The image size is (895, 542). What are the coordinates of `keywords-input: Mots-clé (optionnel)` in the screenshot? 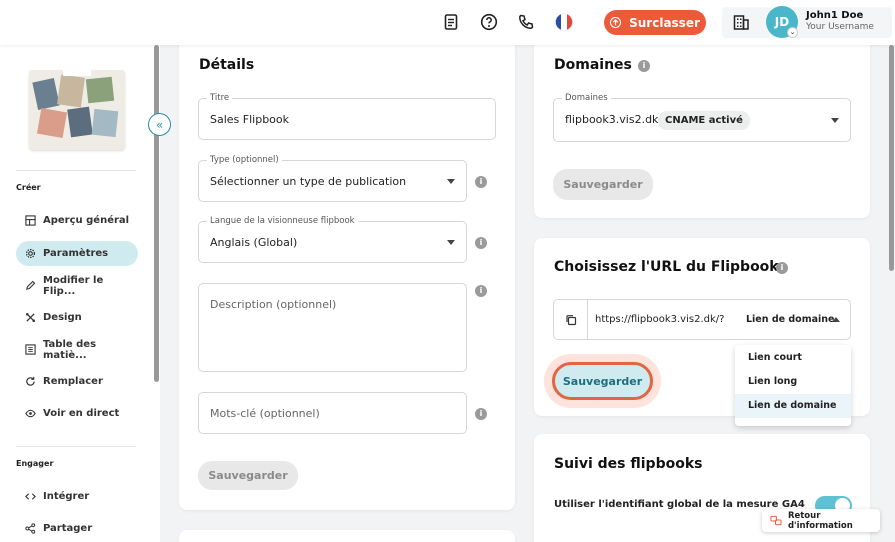 It's located at (332, 413).